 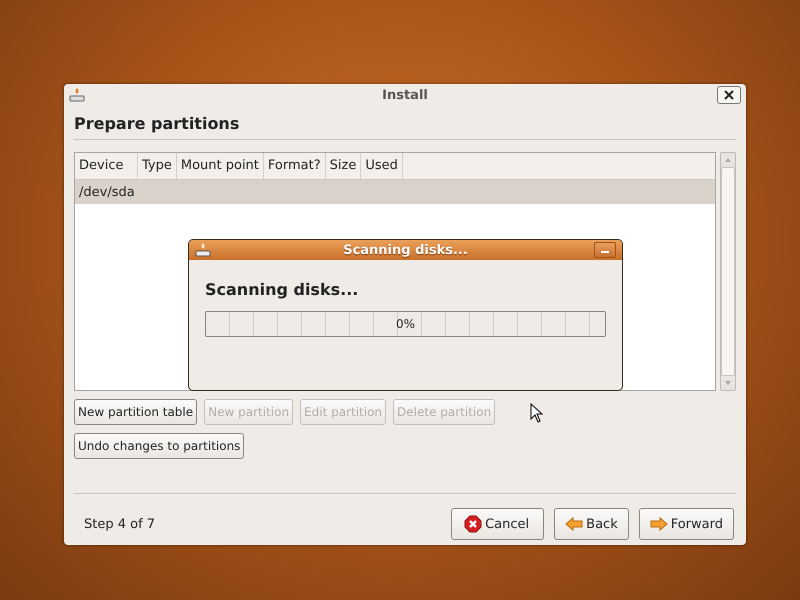 I want to click on cancel-icon, so click(x=473, y=524).